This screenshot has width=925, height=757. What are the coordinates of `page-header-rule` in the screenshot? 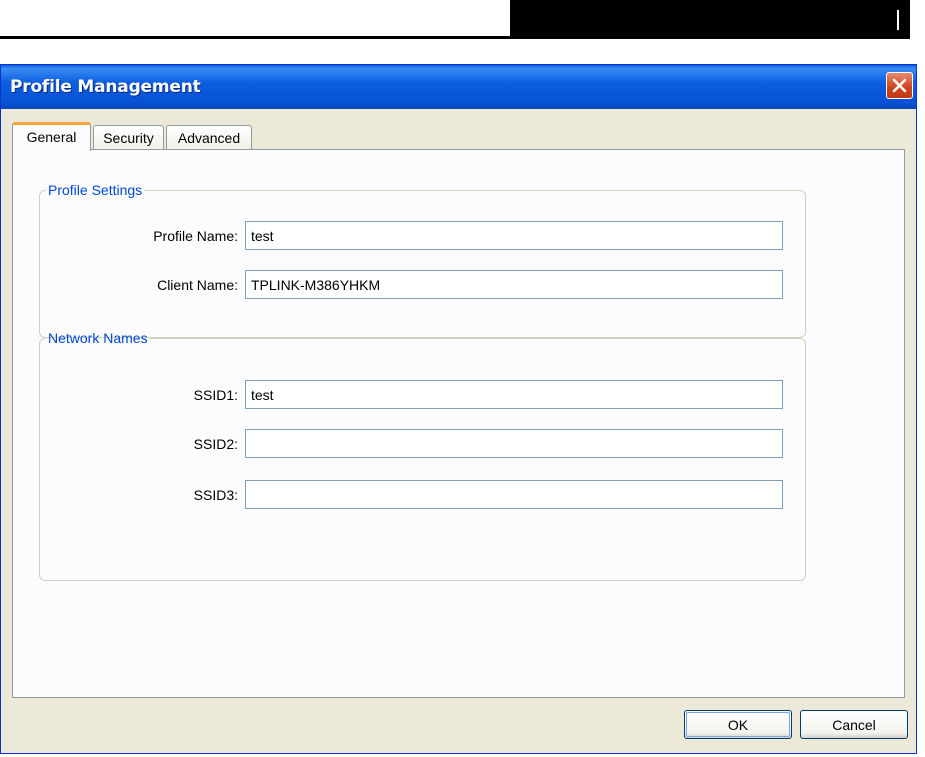 It's located at (255, 37).